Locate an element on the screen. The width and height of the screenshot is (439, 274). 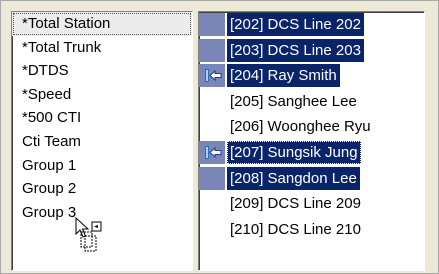
station-row: [207] Sungsik Jung is located at coordinates (311, 153).